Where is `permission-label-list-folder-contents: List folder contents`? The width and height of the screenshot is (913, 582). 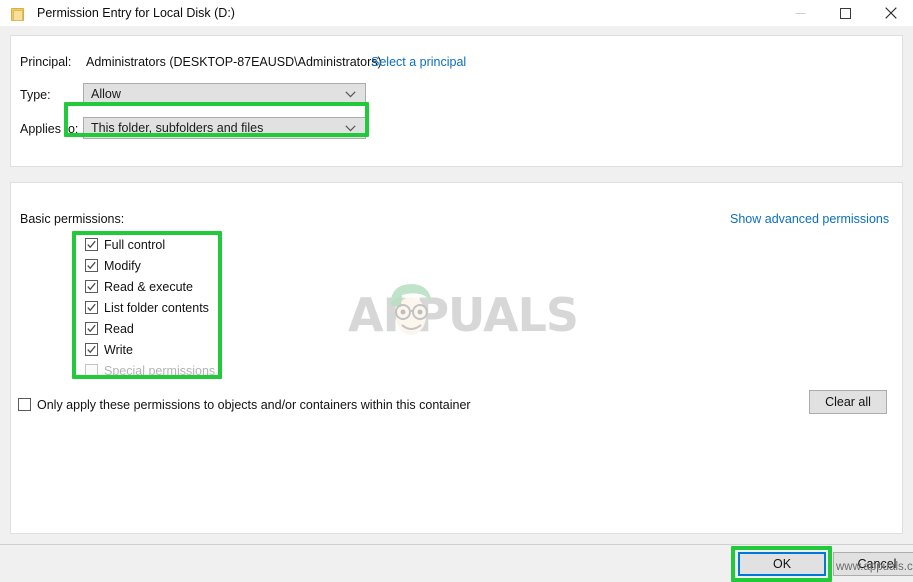
permission-label-list-folder-contents: List folder contents is located at coordinates (156, 307).